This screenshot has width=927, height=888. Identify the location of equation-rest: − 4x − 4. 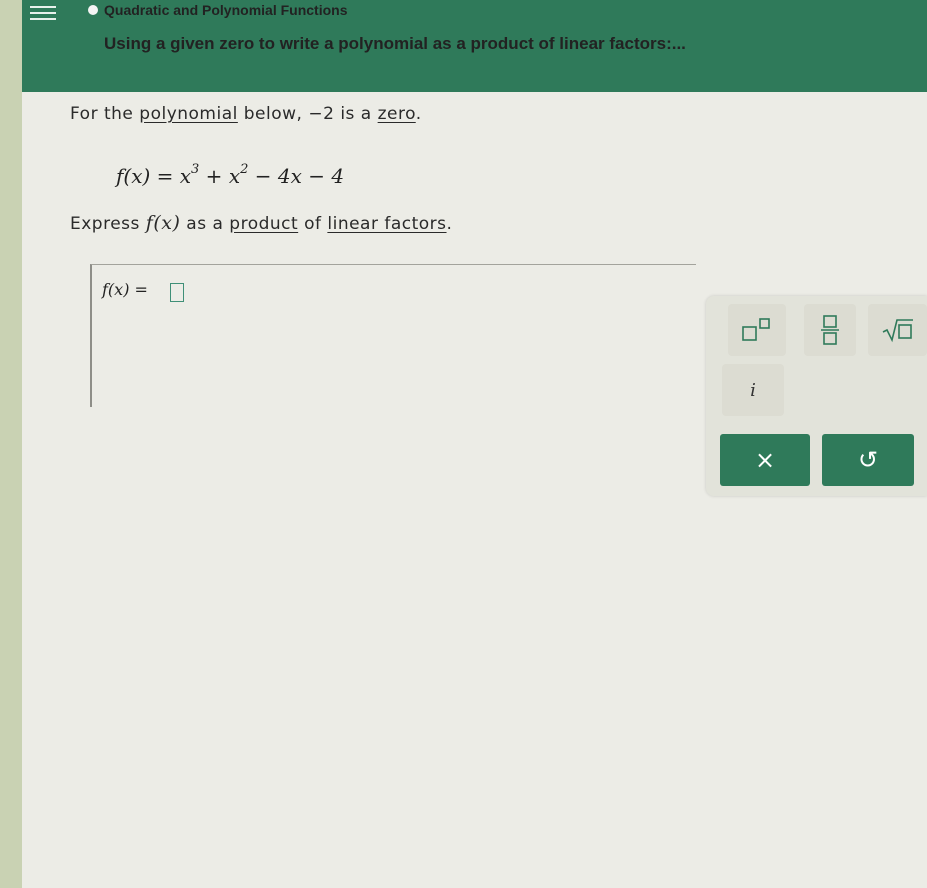
(296, 176).